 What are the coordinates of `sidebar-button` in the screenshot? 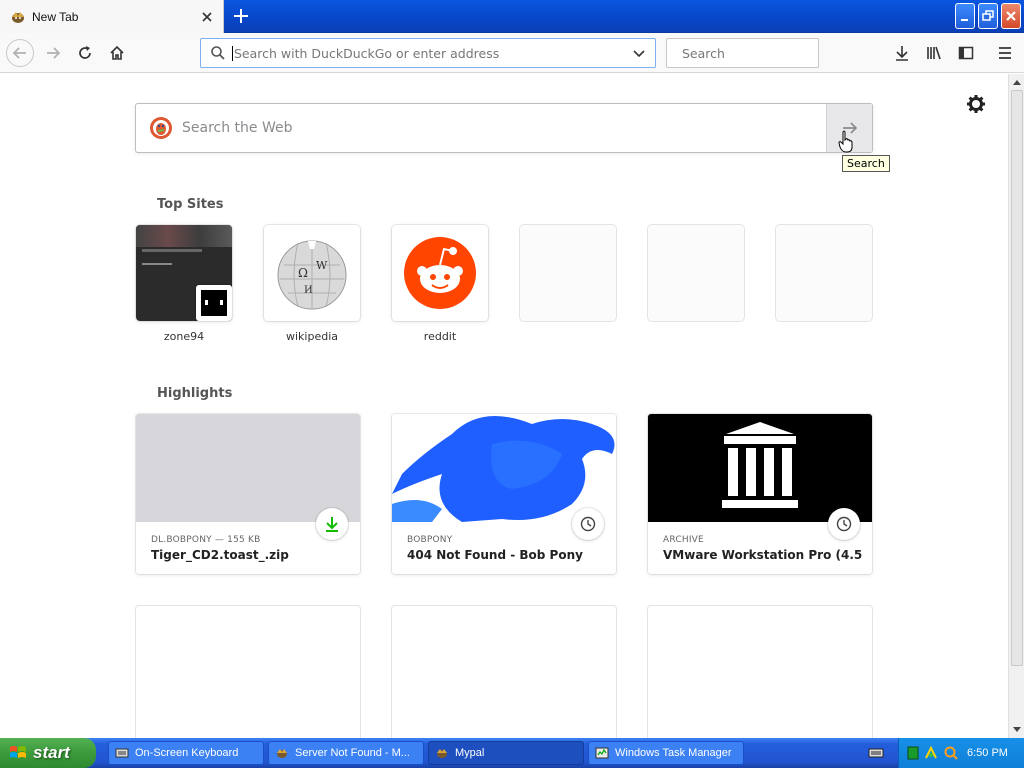 It's located at (966, 53).